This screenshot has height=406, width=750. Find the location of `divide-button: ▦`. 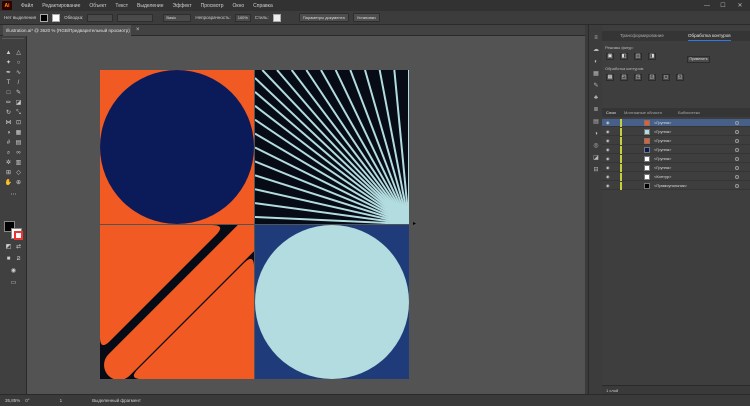

divide-button: ▦ is located at coordinates (610, 77).